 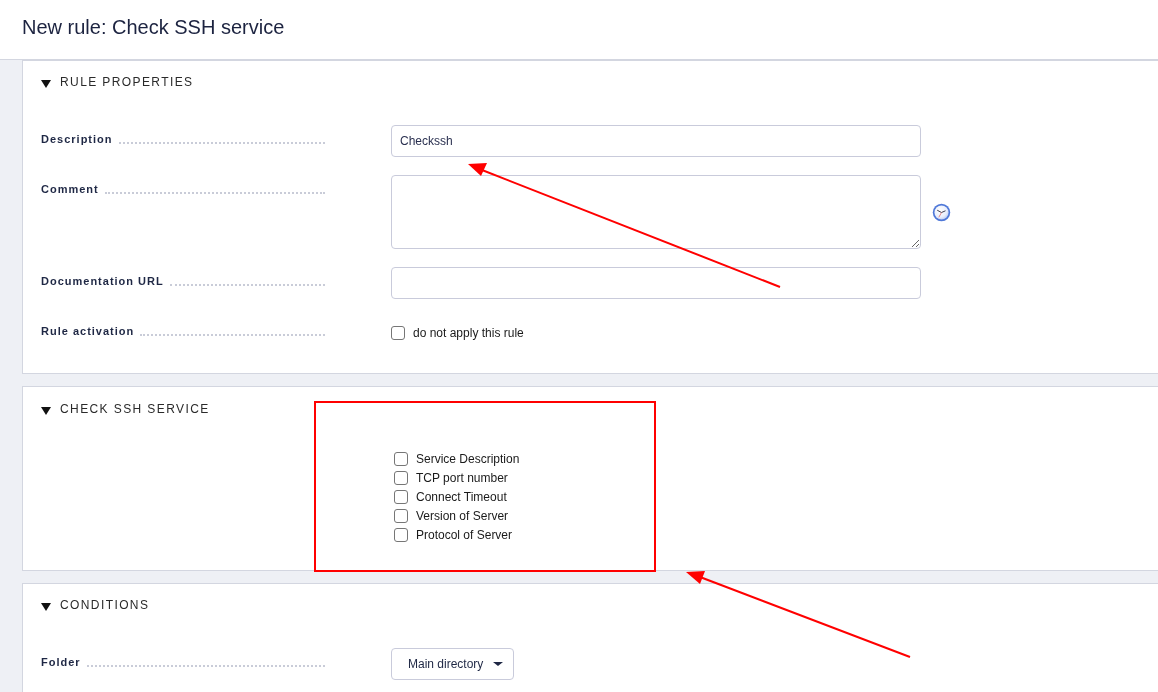 I want to click on checkbox-label: TCP port number, so click(x=462, y=478).